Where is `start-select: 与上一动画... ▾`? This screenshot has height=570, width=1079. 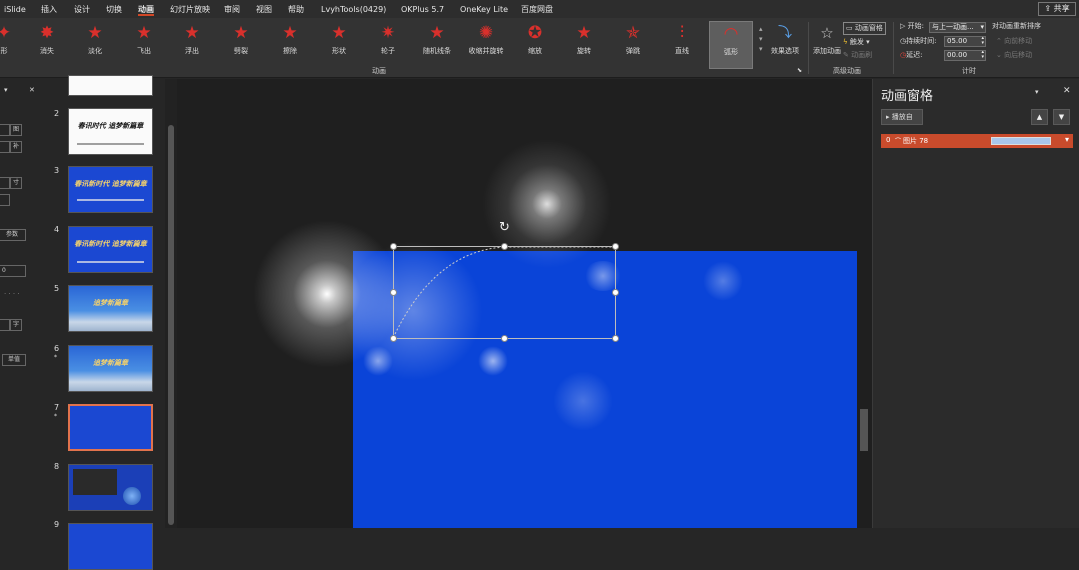 start-select: 与上一动画... ▾ is located at coordinates (957, 27).